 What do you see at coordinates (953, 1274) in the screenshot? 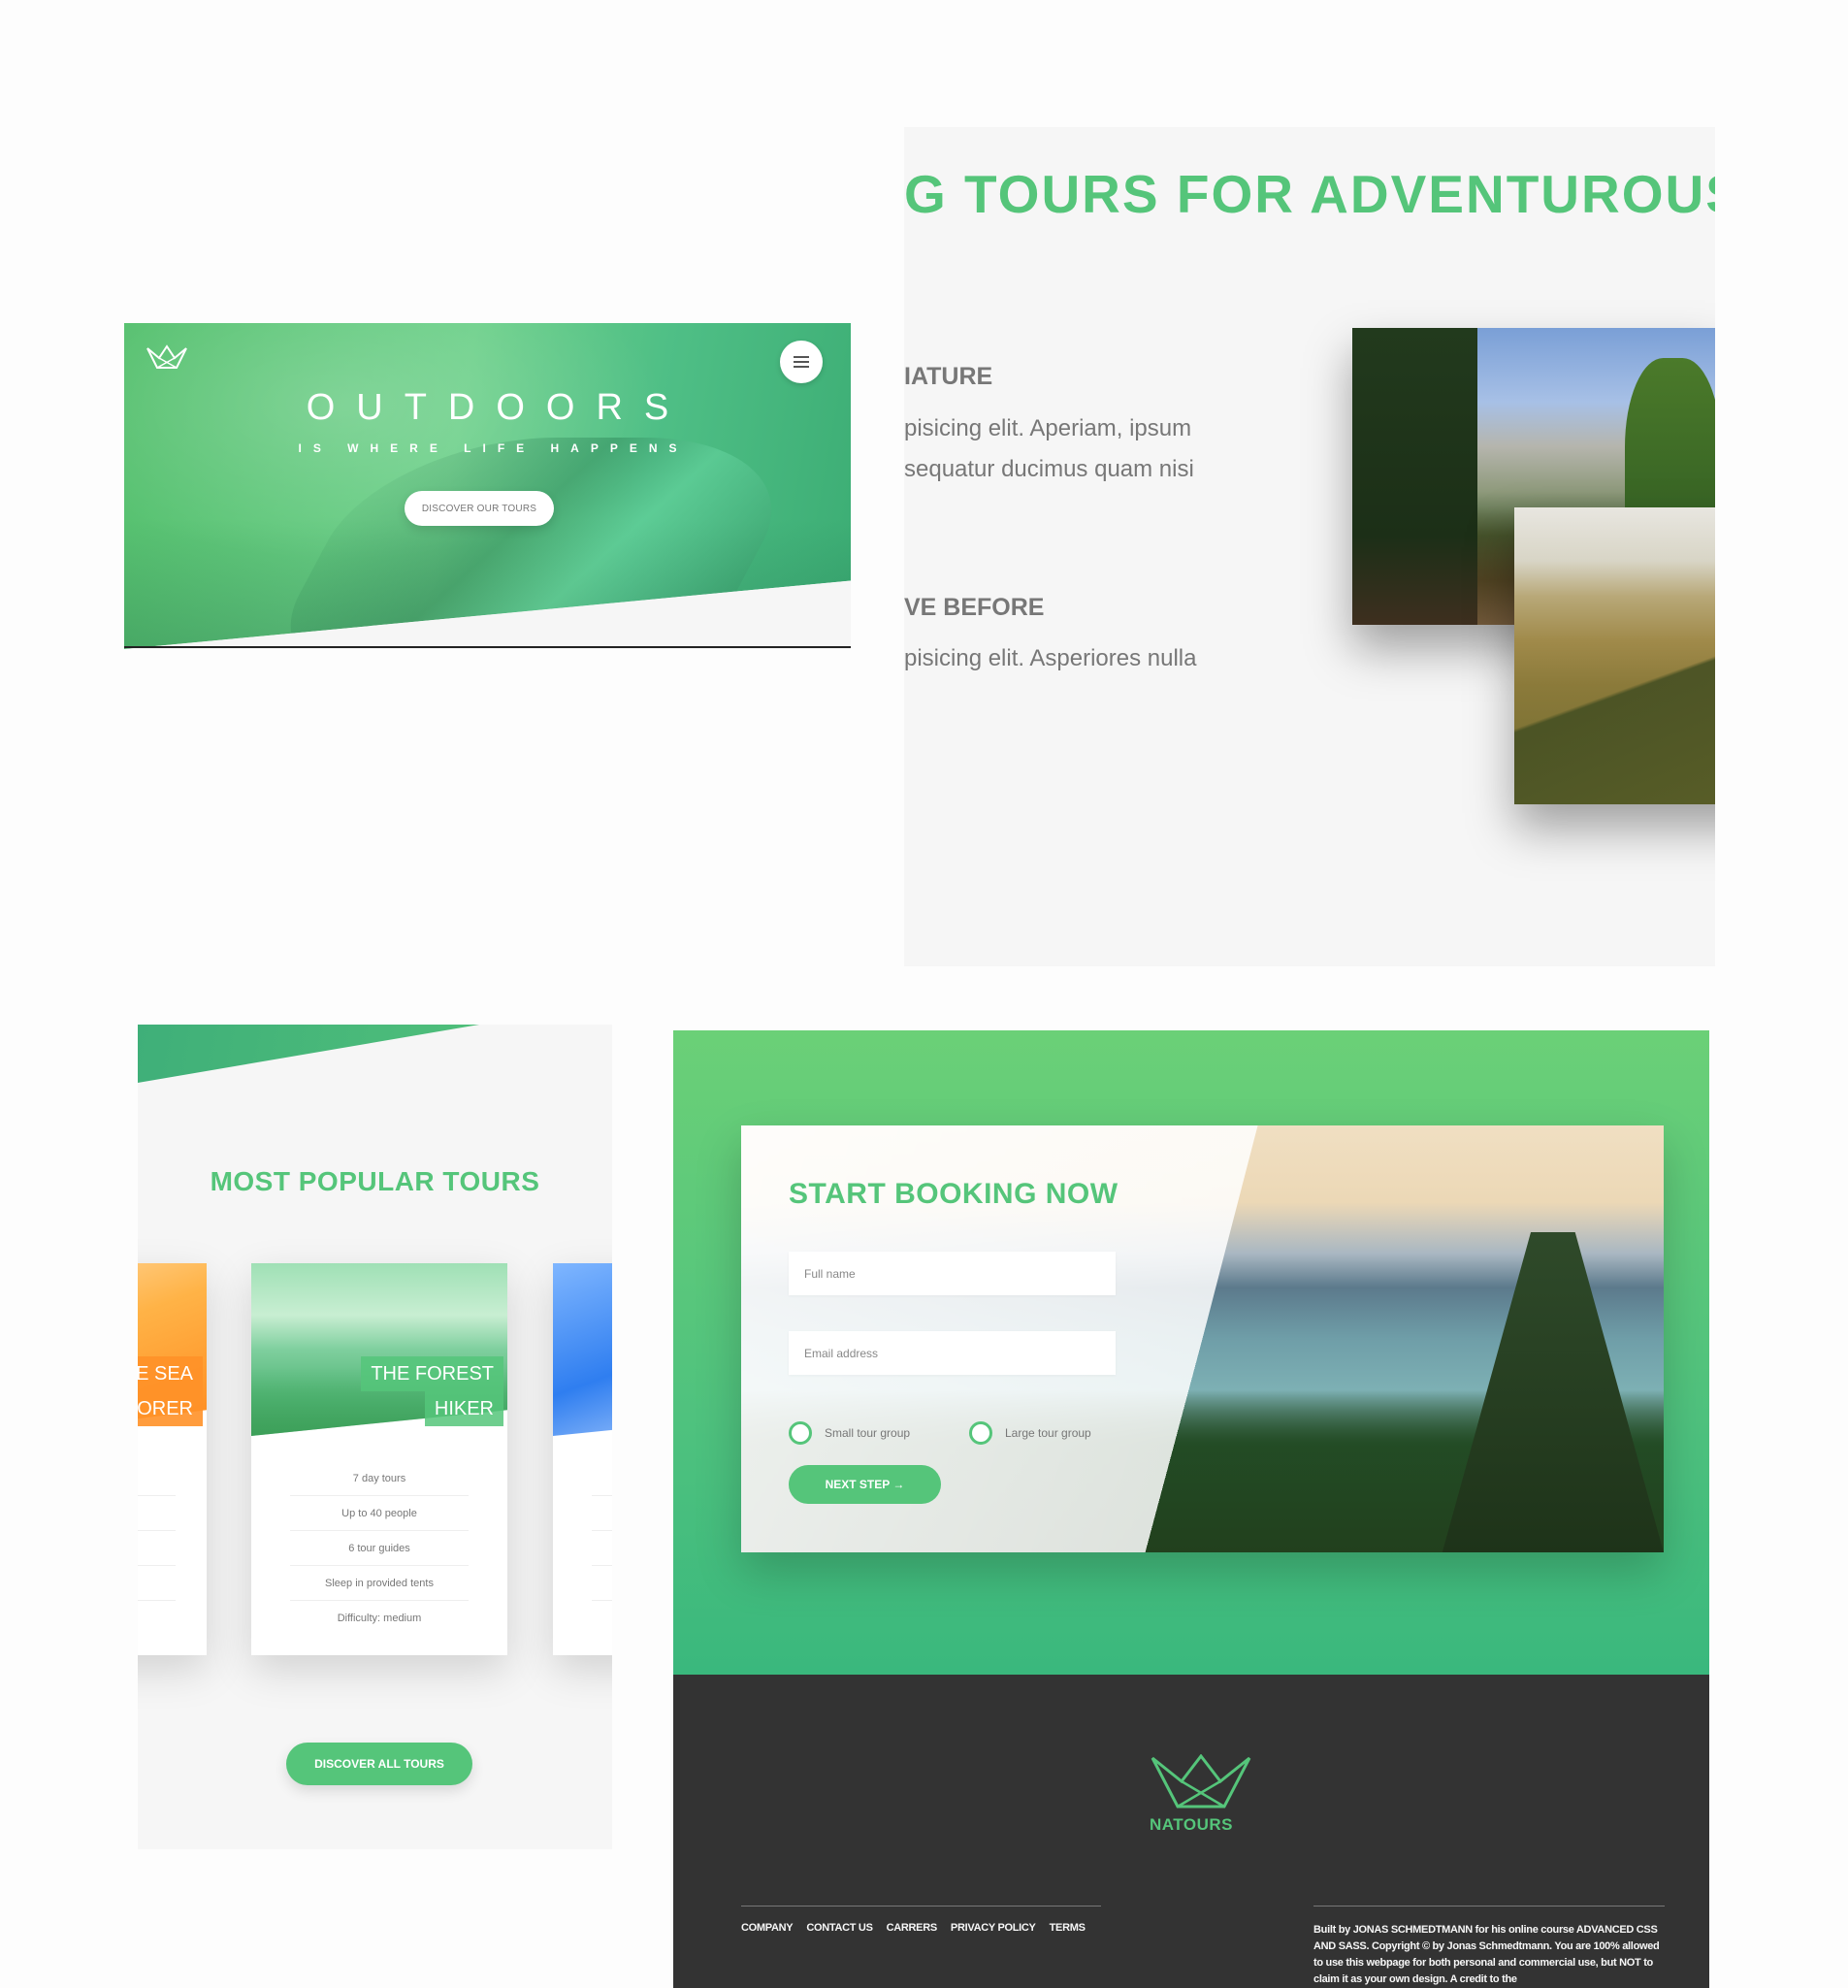
I see `full-name-input` at bounding box center [953, 1274].